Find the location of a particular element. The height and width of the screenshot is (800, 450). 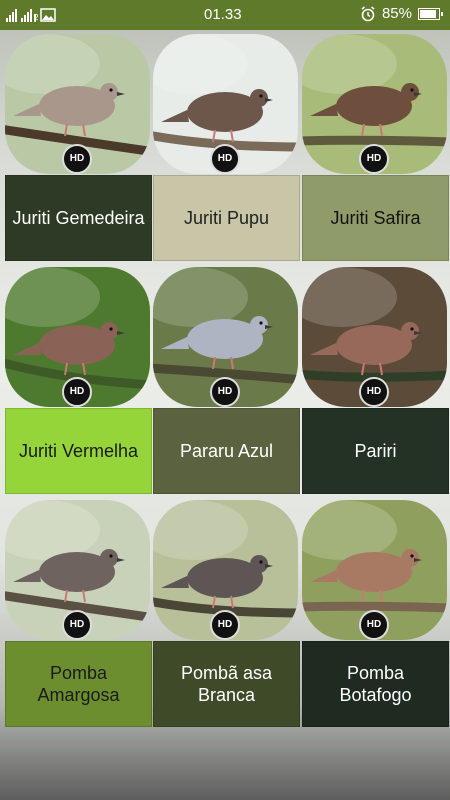

clock: 01.33 is located at coordinates (223, 14).